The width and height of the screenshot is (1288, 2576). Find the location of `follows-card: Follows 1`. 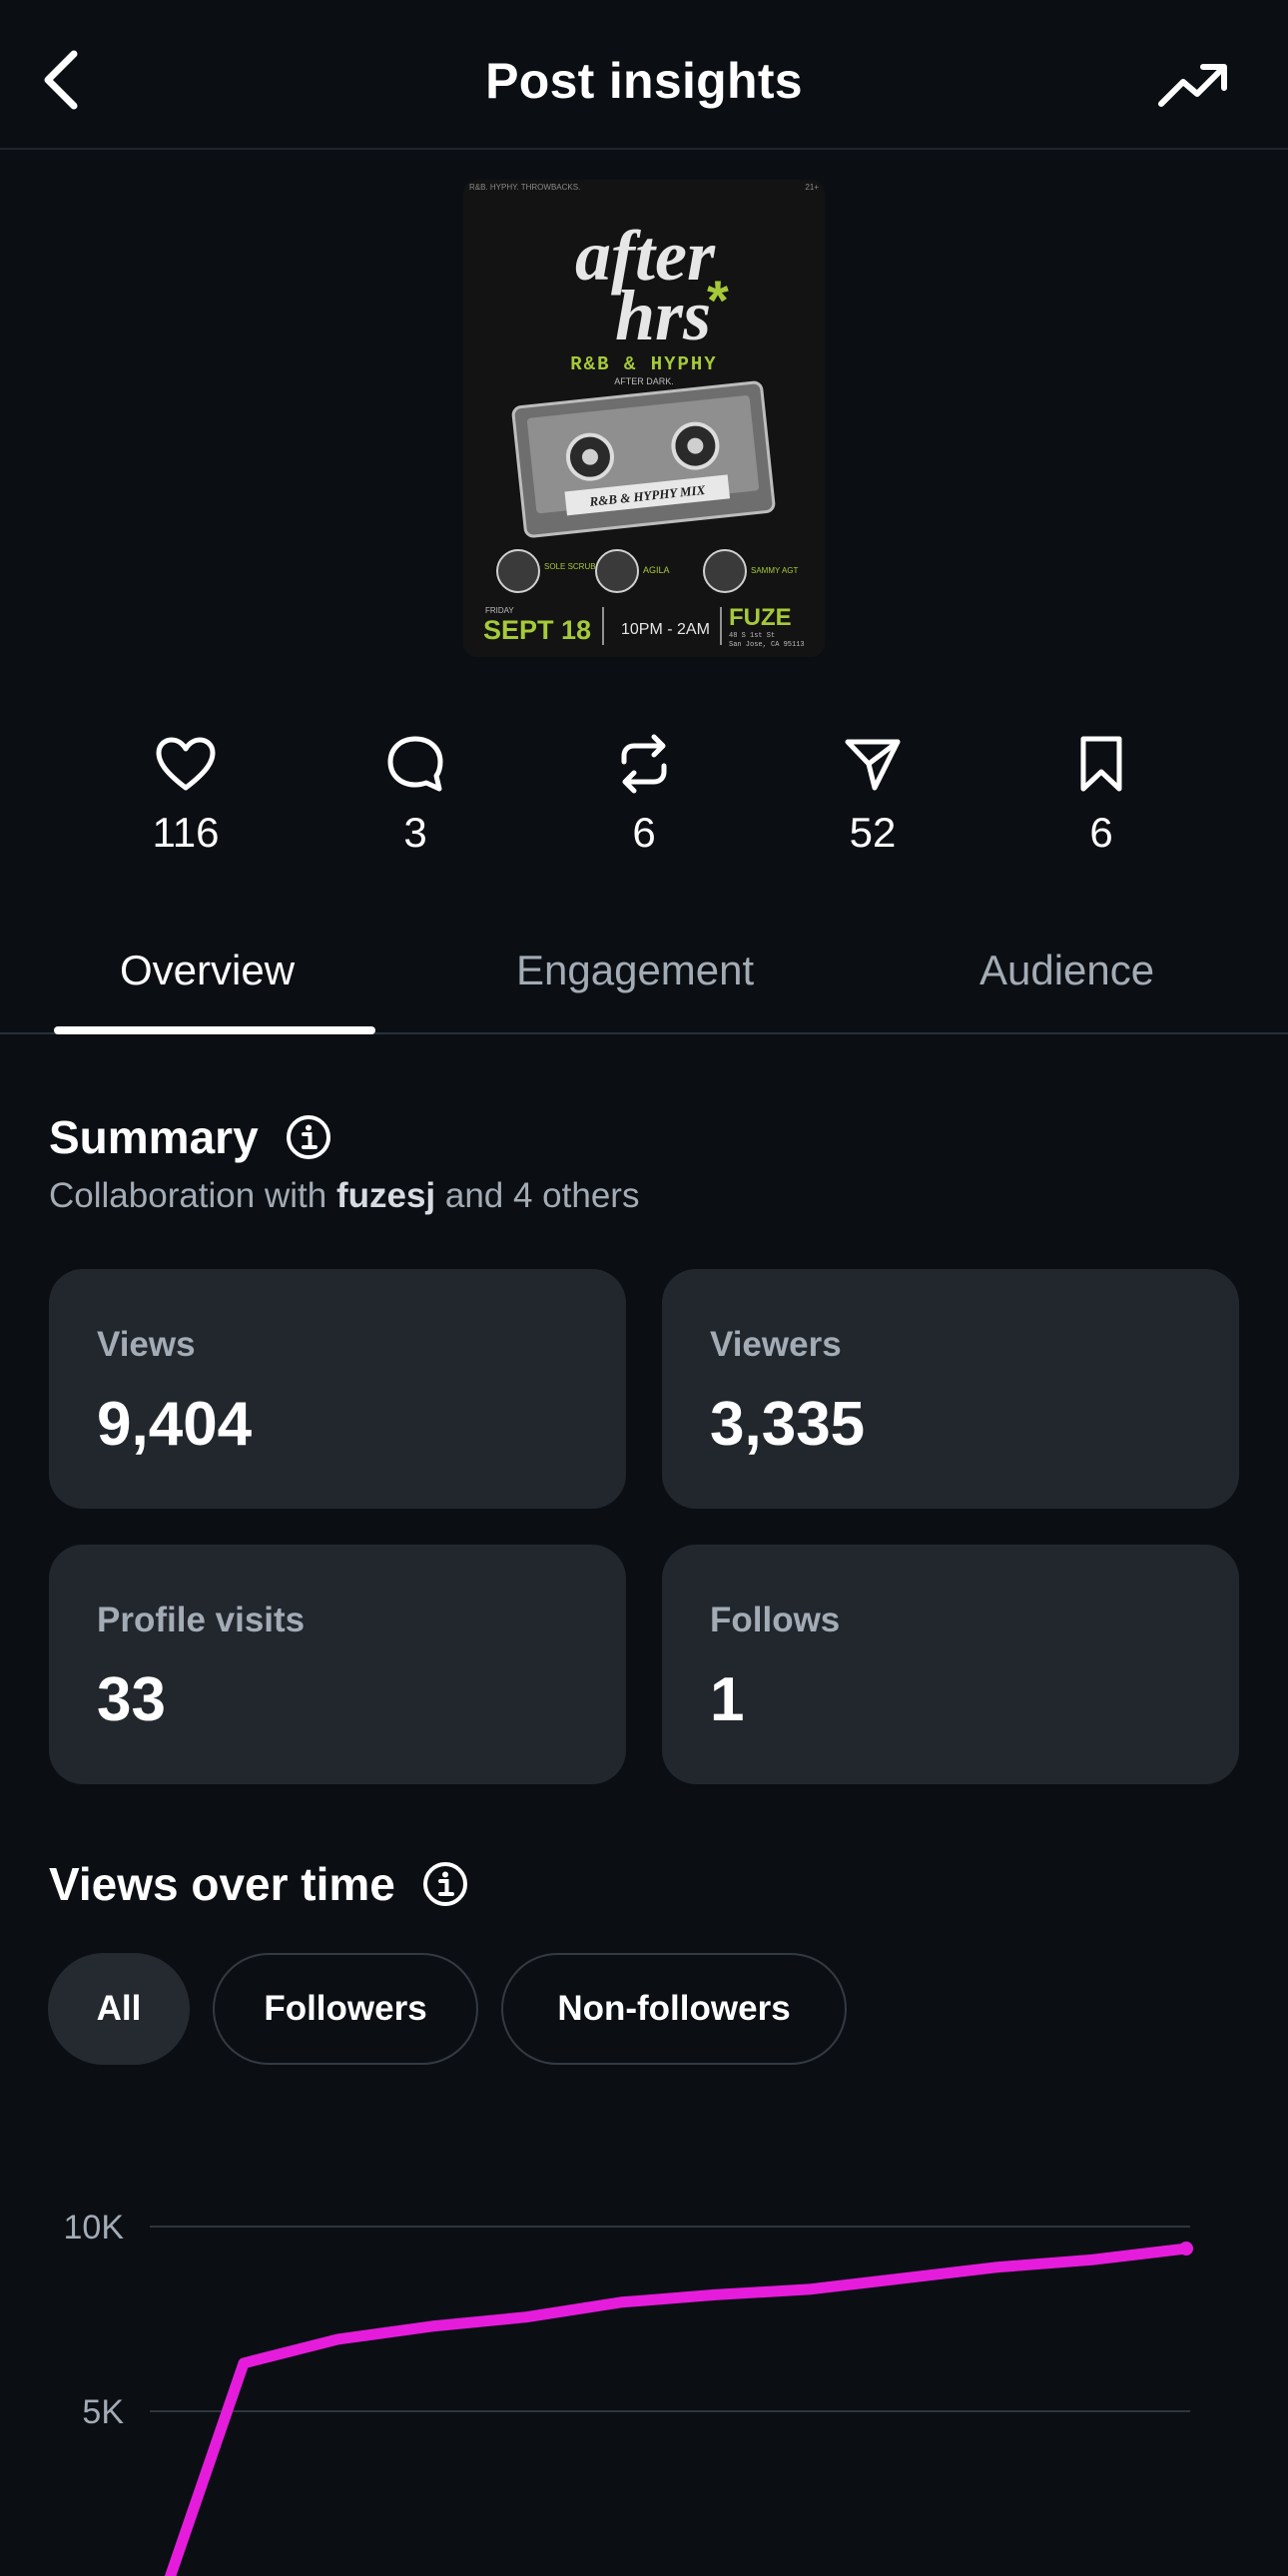

follows-card: Follows 1 is located at coordinates (950, 1664).